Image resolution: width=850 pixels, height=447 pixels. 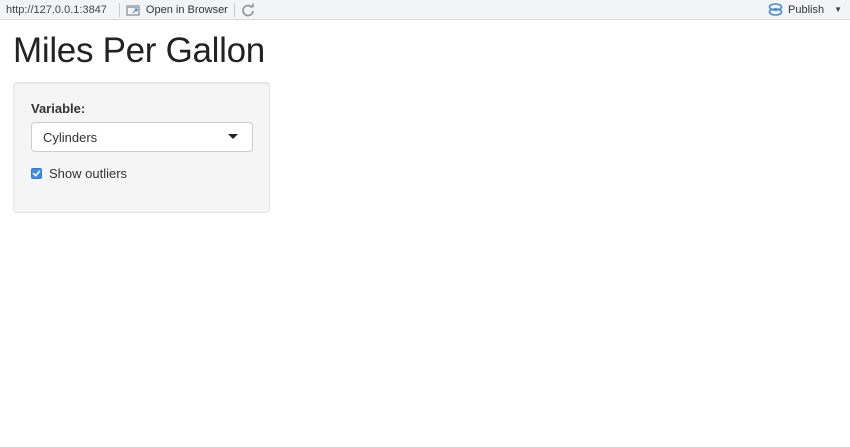 What do you see at coordinates (775, 9) in the screenshot?
I see `publish-icon` at bounding box center [775, 9].